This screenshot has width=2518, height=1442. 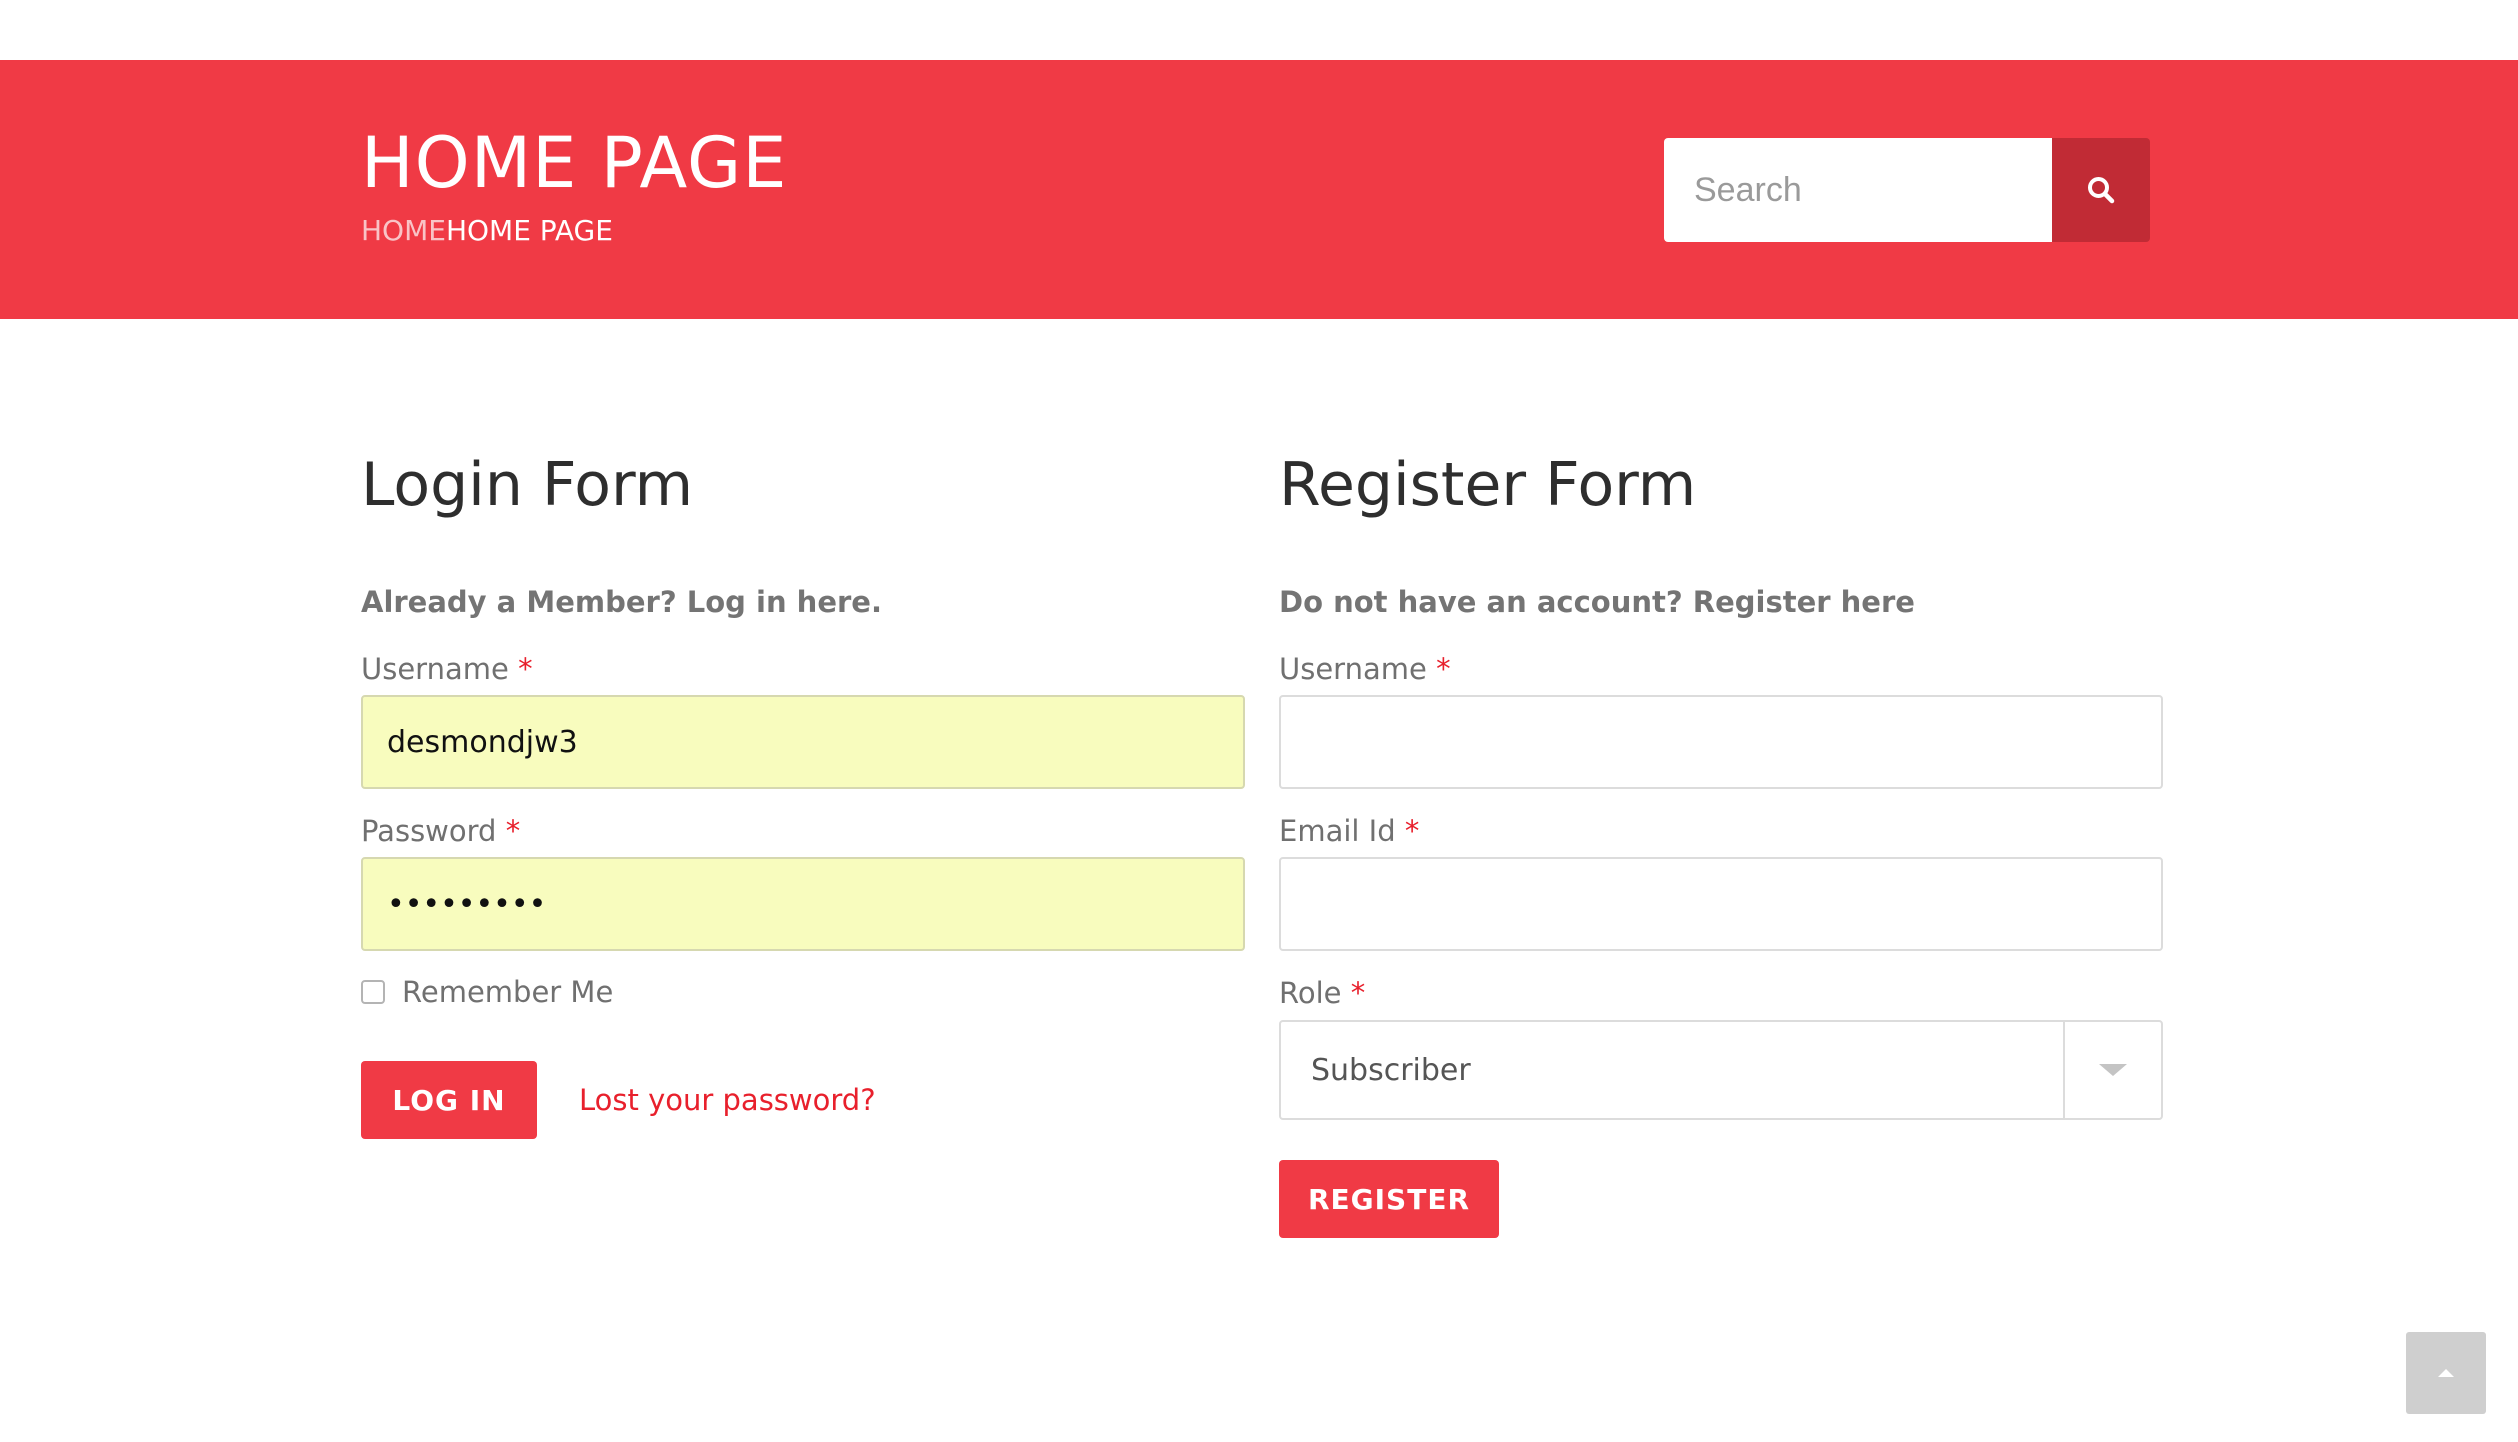 I want to click on register-form-title: Register Form, so click(x=1488, y=485).